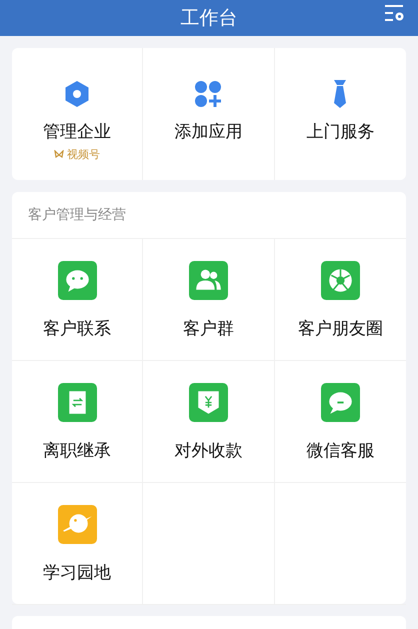  Describe the element at coordinates (395, 13) in the screenshot. I see `settings-icon` at that location.